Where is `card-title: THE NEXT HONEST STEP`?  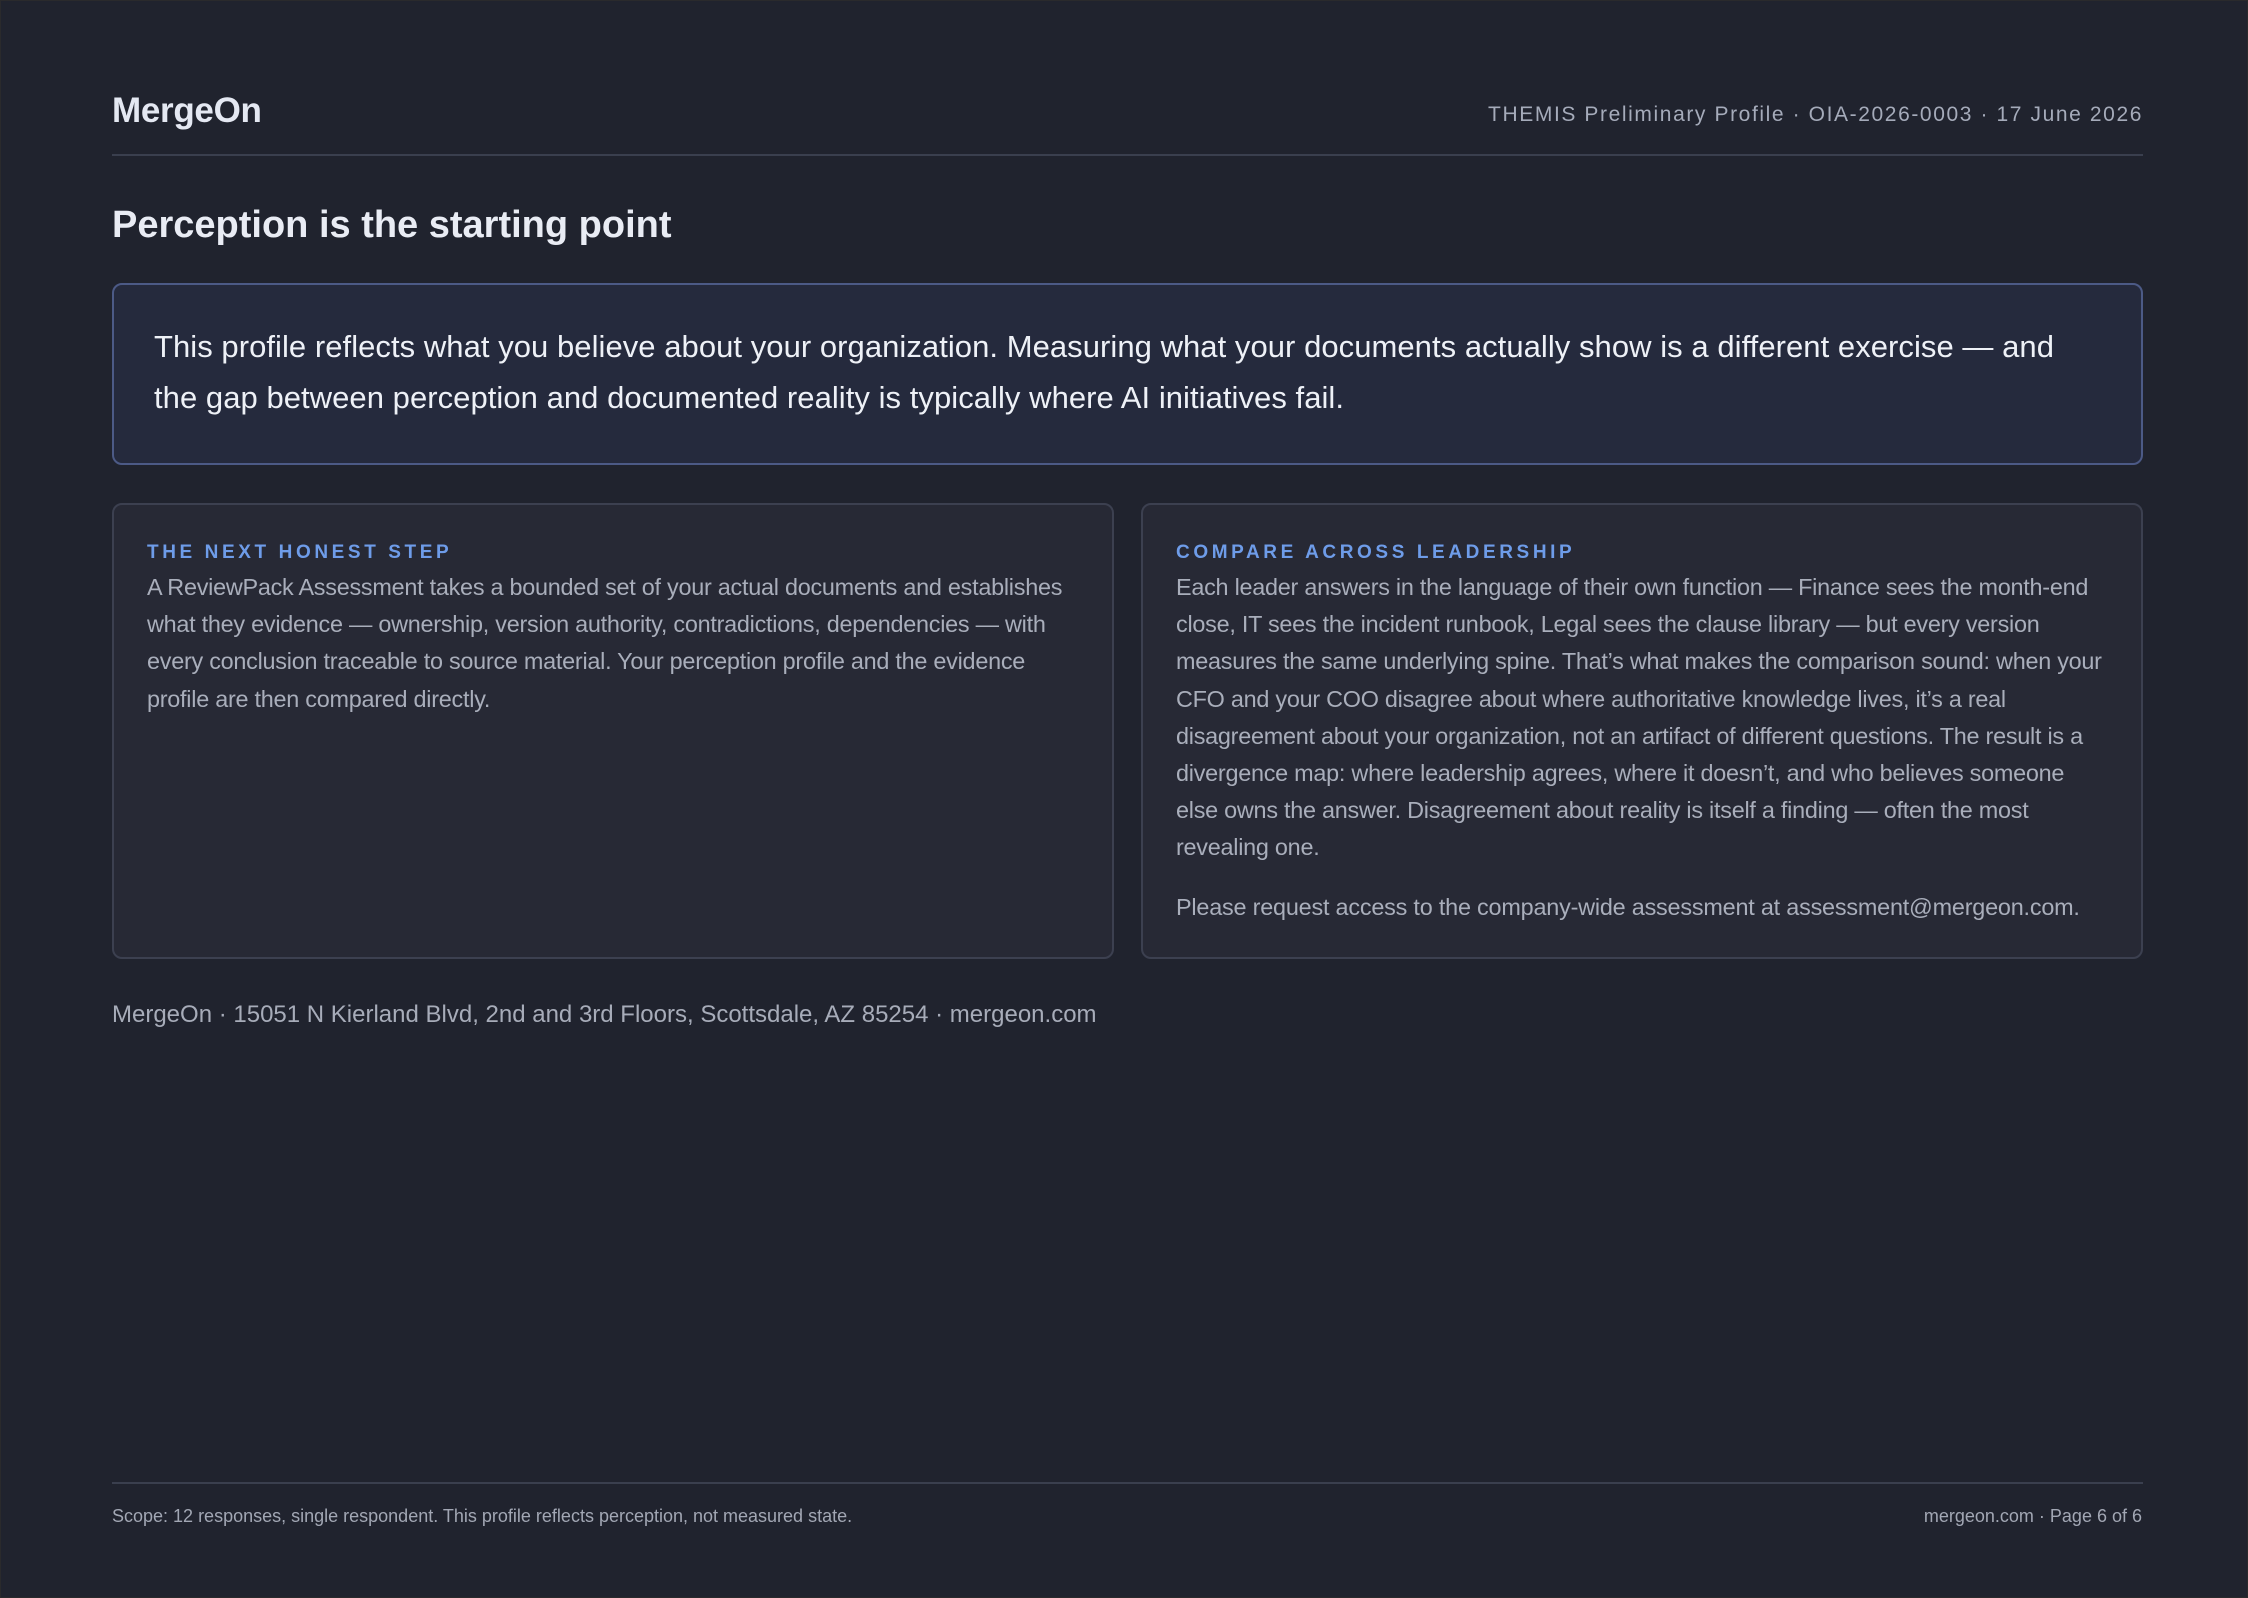
card-title: THE NEXT HONEST STEP is located at coordinates (300, 552).